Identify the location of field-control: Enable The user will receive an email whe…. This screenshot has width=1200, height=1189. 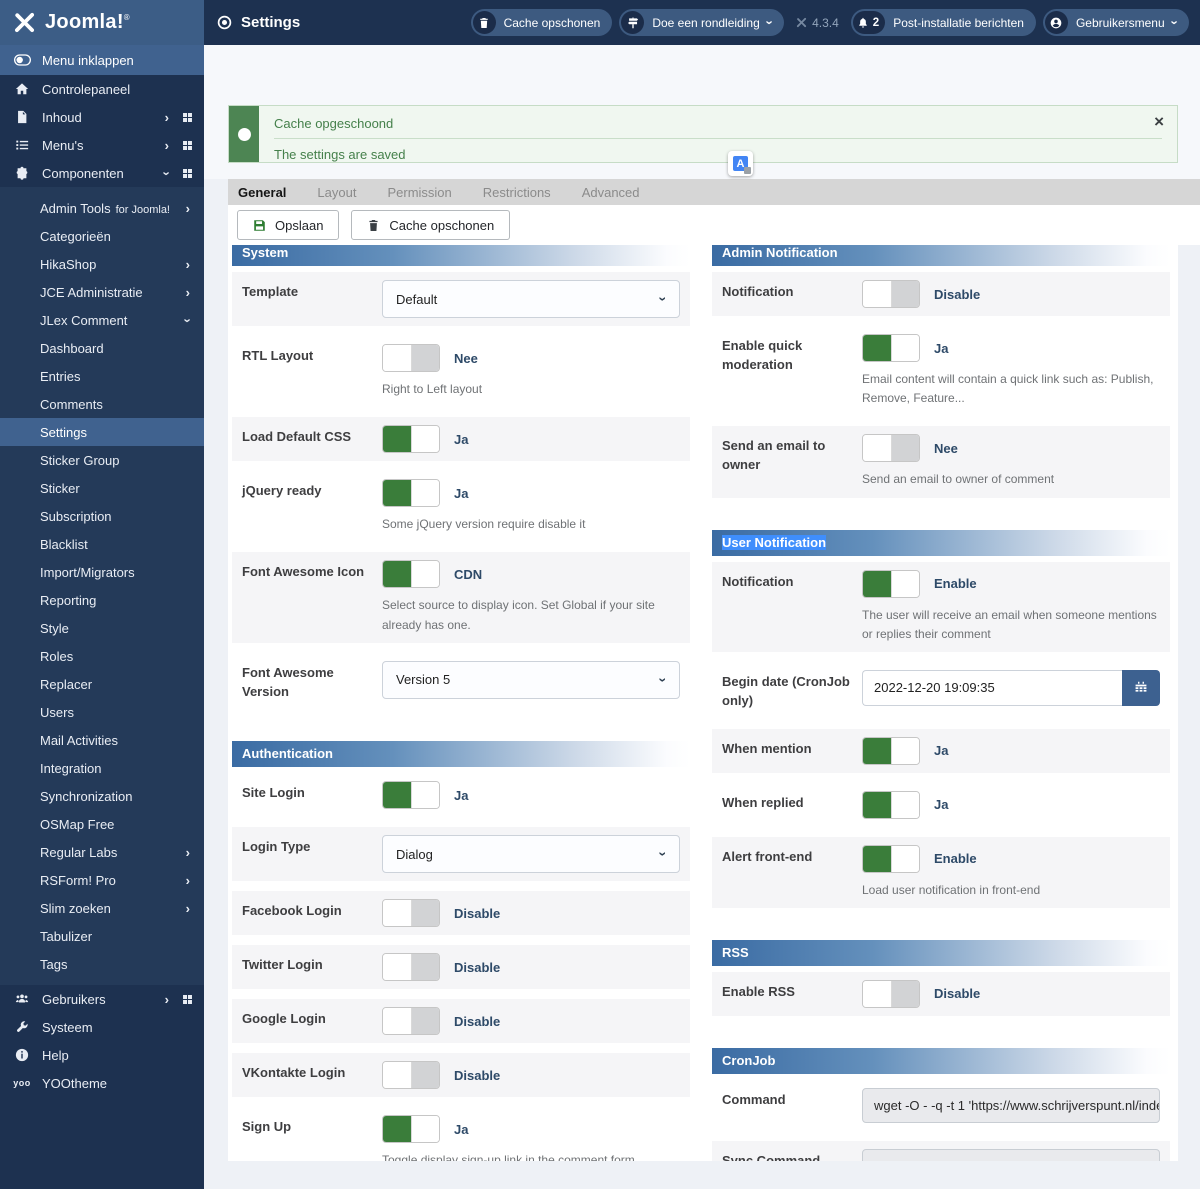
(1011, 606).